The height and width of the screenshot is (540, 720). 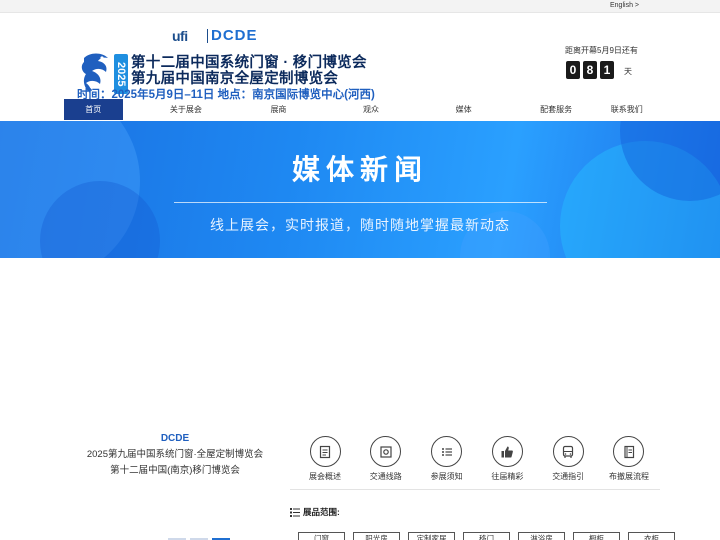 I want to click on notebook-icon, so click(x=629, y=451).